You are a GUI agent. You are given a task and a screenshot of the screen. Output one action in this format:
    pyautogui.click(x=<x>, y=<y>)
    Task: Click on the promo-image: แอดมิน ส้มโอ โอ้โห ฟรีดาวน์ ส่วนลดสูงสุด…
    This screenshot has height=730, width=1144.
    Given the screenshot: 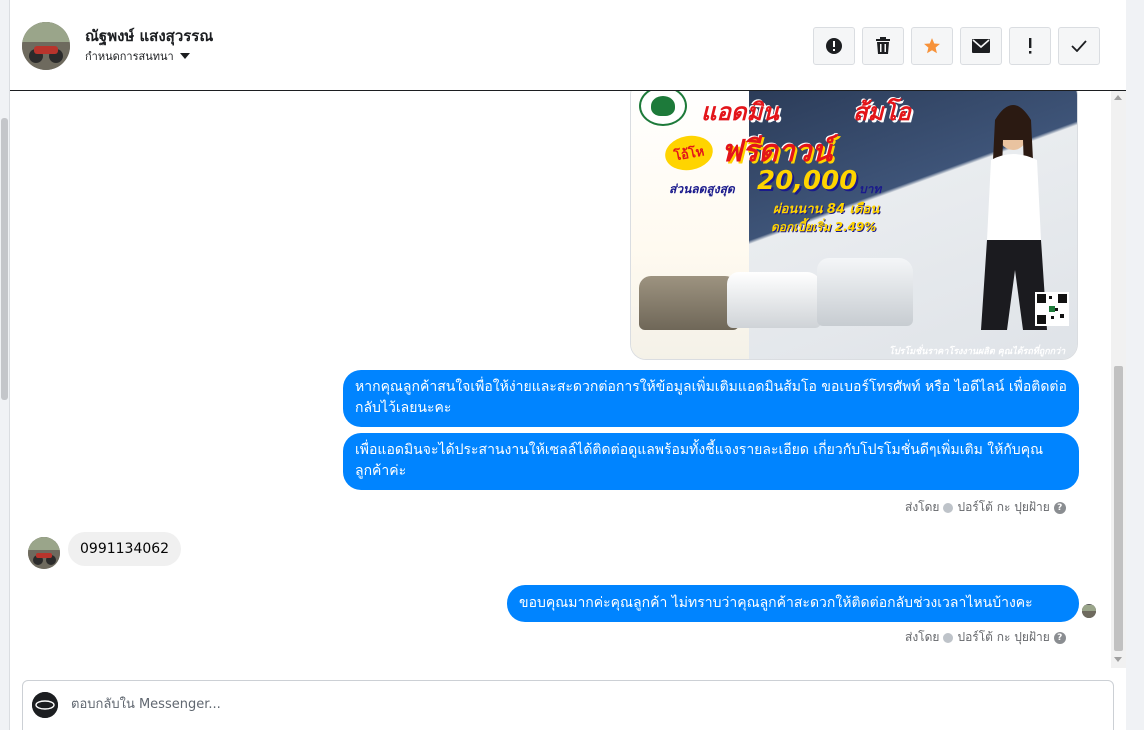 What is the action you would take?
    pyautogui.click(x=854, y=225)
    